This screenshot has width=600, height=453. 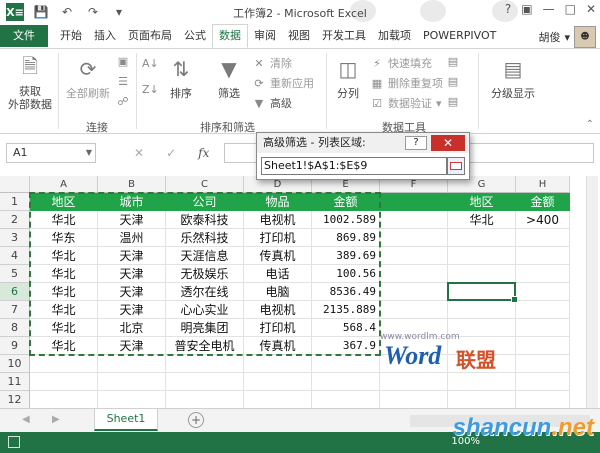 I want to click on tab-9: 加载项, so click(x=394, y=36).